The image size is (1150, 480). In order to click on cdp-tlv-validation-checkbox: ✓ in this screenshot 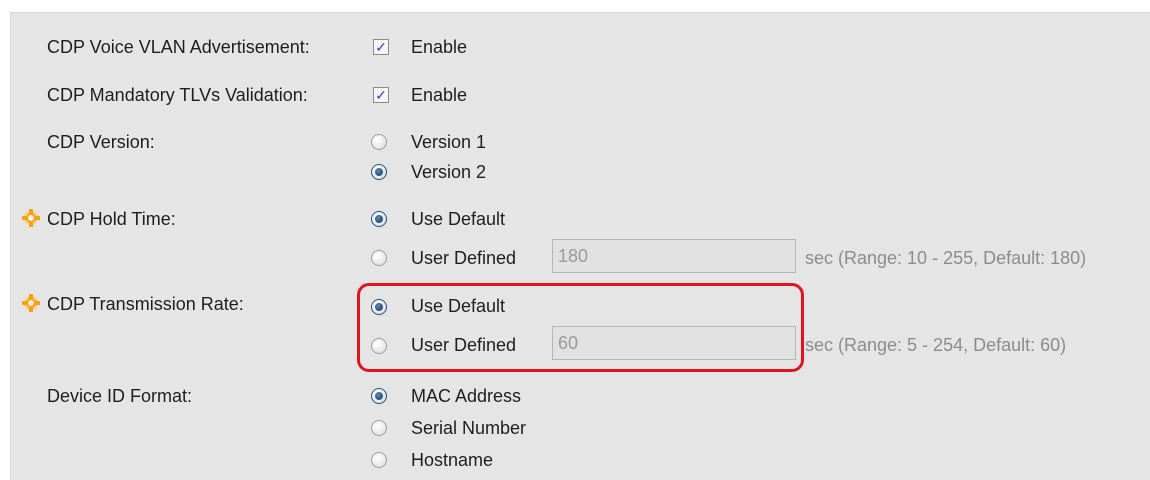, I will do `click(381, 95)`.